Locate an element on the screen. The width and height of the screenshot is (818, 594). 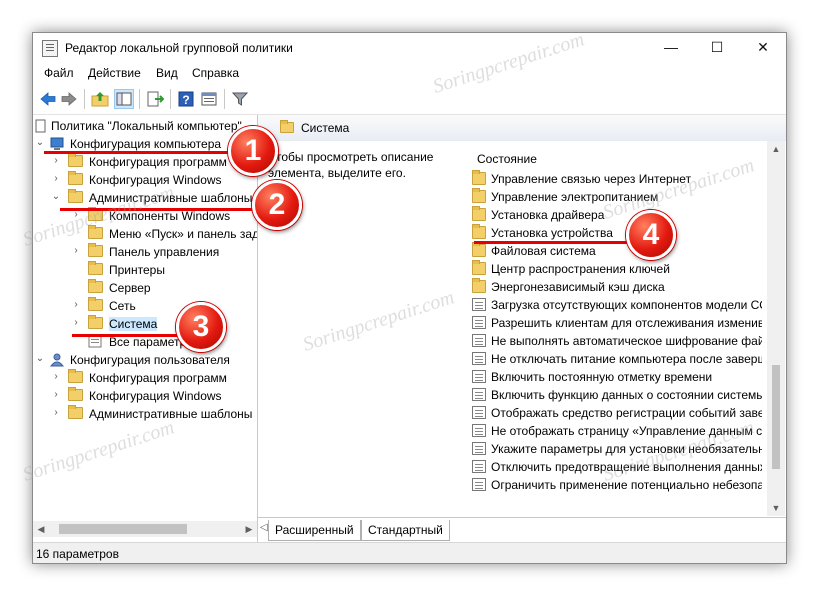
list-vertical-scrollbar: ▲ ▼ is located at coordinates (776, 328).